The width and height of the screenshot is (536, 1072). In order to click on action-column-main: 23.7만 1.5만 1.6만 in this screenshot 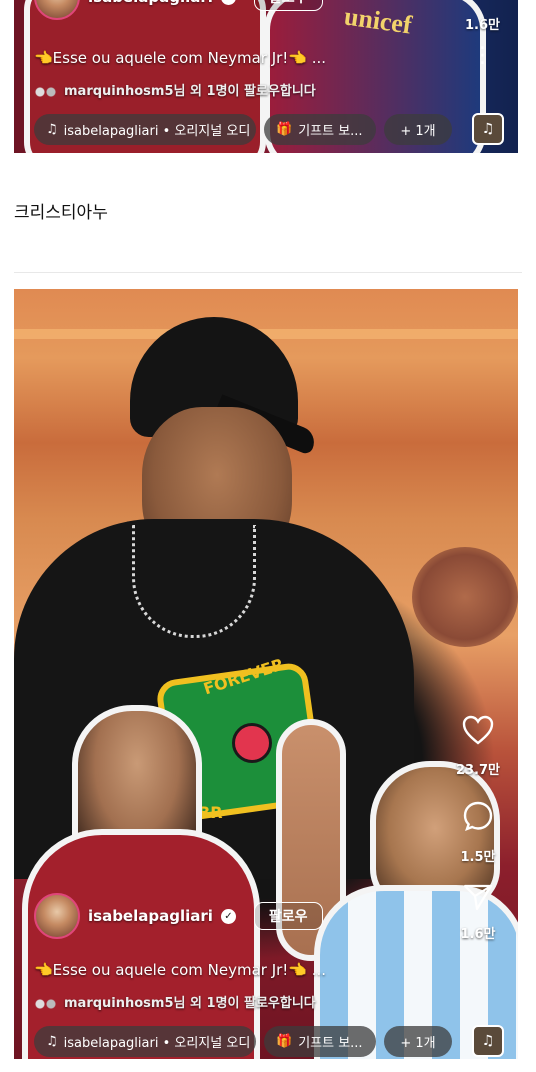, I will do `click(478, 828)`.